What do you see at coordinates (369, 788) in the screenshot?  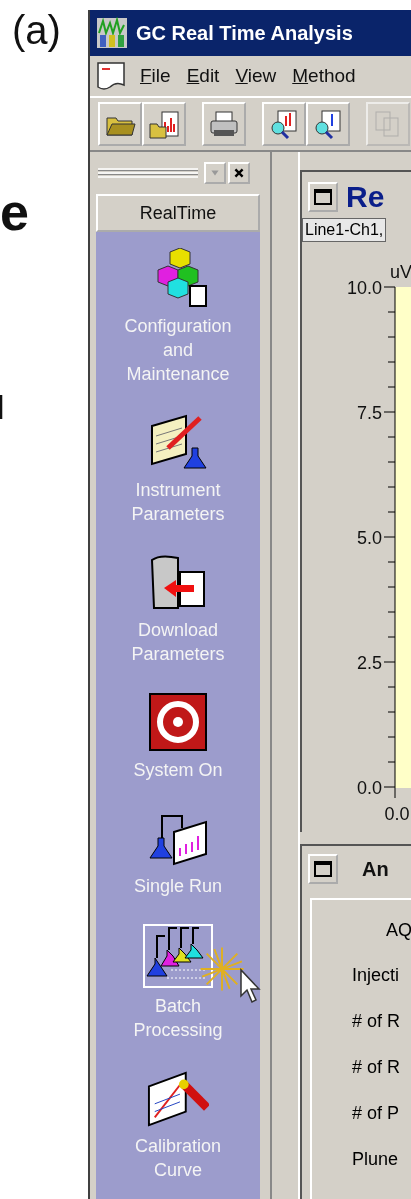 I see `y-tick-label: 0.0` at bounding box center [369, 788].